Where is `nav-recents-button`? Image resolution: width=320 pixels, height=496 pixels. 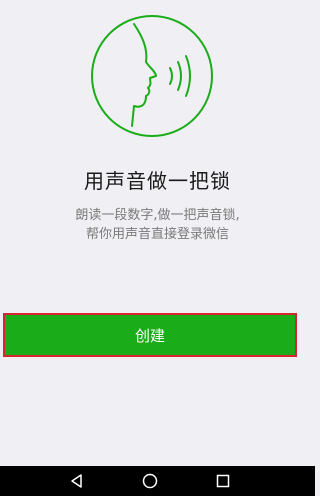 nav-recents-button is located at coordinates (223, 481).